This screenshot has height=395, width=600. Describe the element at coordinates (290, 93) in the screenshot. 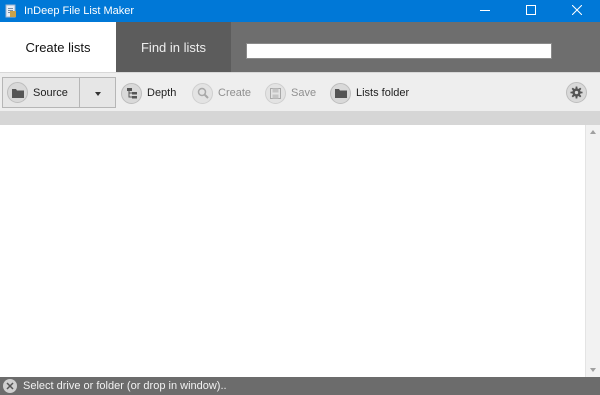

I see `save-button: Save` at that location.